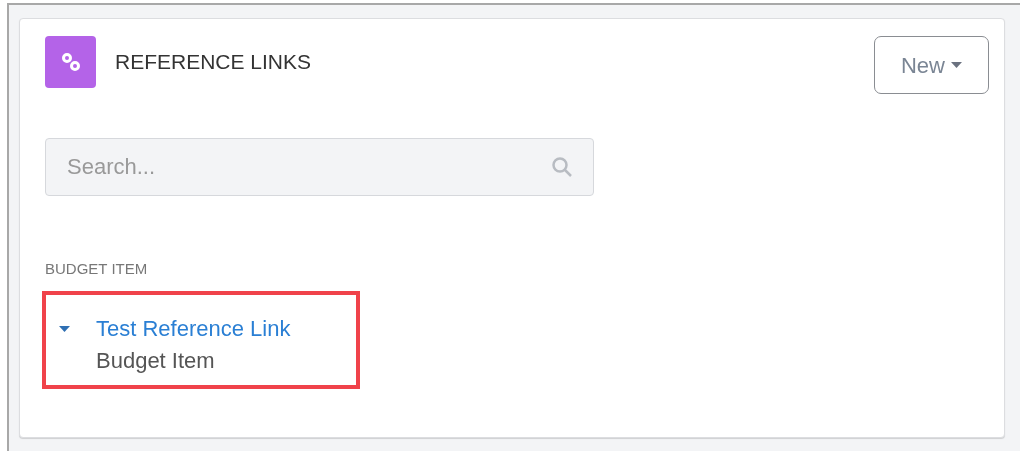 The width and height of the screenshot is (1020, 451). I want to click on search-icon, so click(562, 167).